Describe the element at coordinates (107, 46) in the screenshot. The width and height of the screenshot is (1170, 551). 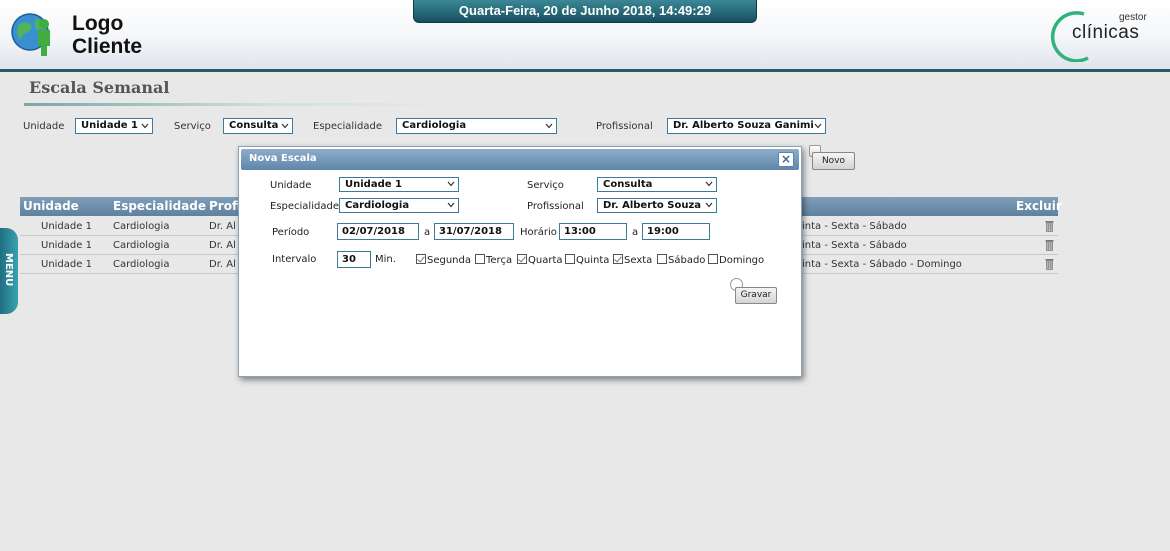
I see `logo-line-2: Cliente` at that location.